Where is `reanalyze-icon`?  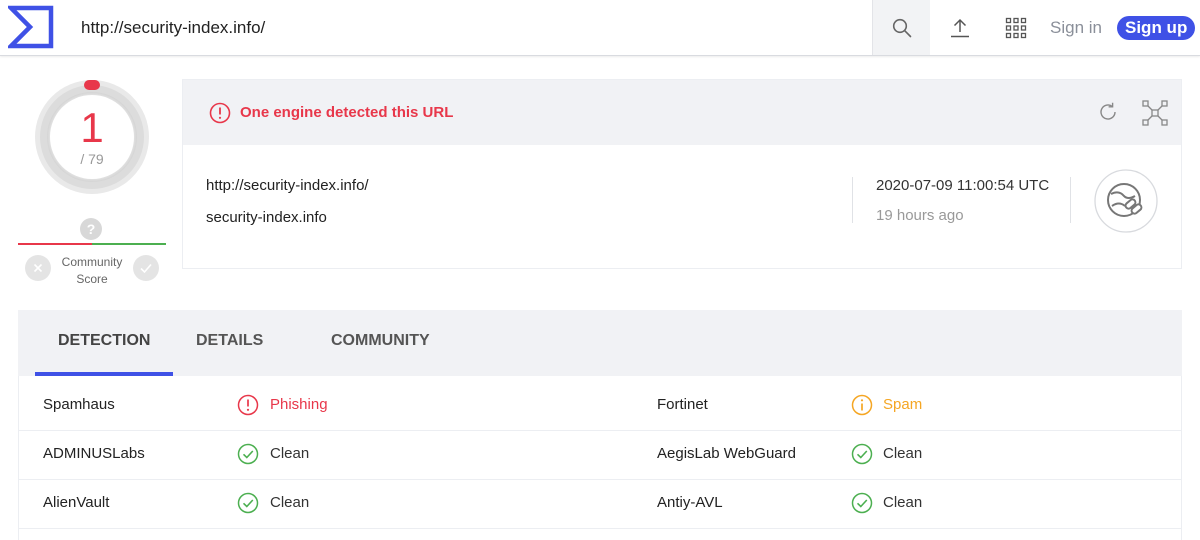
reanalyze-icon is located at coordinates (1108, 112).